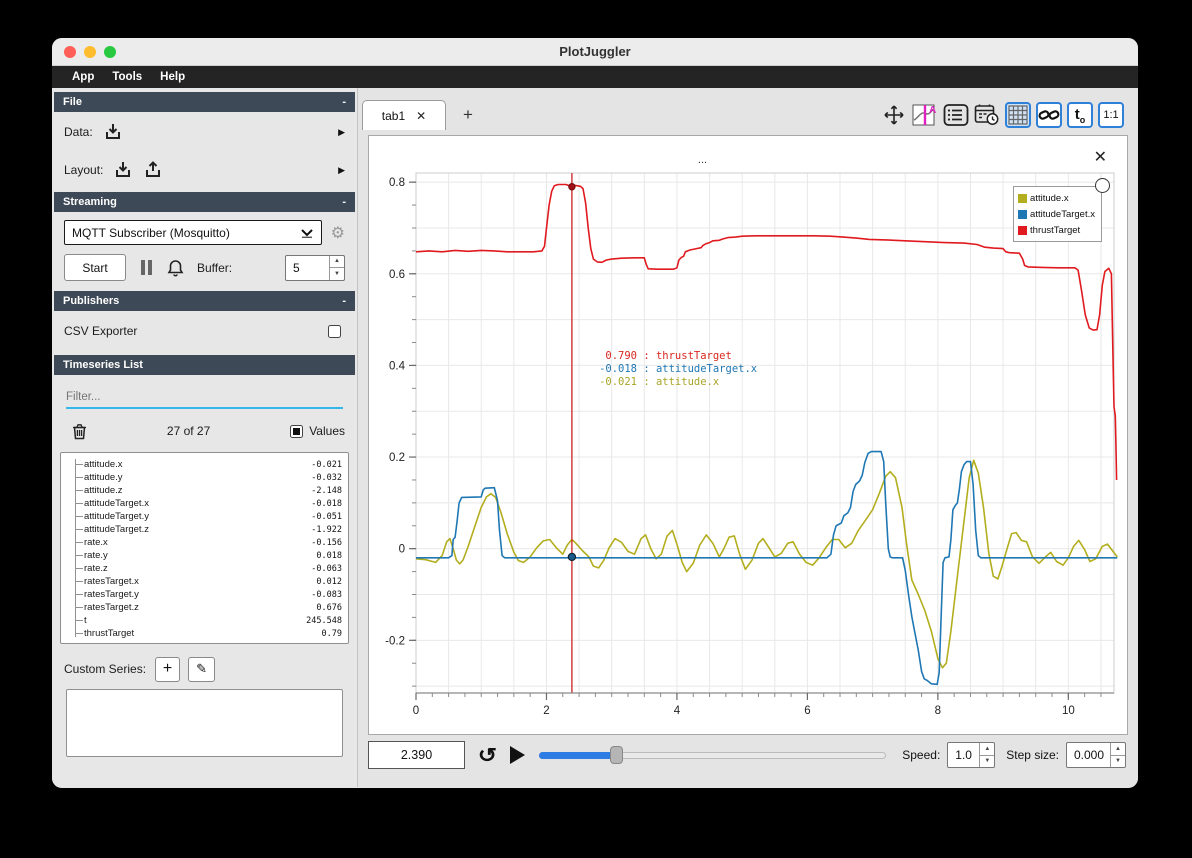 The width and height of the screenshot is (1192, 858). What do you see at coordinates (204, 723) in the screenshot?
I see `custom-series-list` at bounding box center [204, 723].